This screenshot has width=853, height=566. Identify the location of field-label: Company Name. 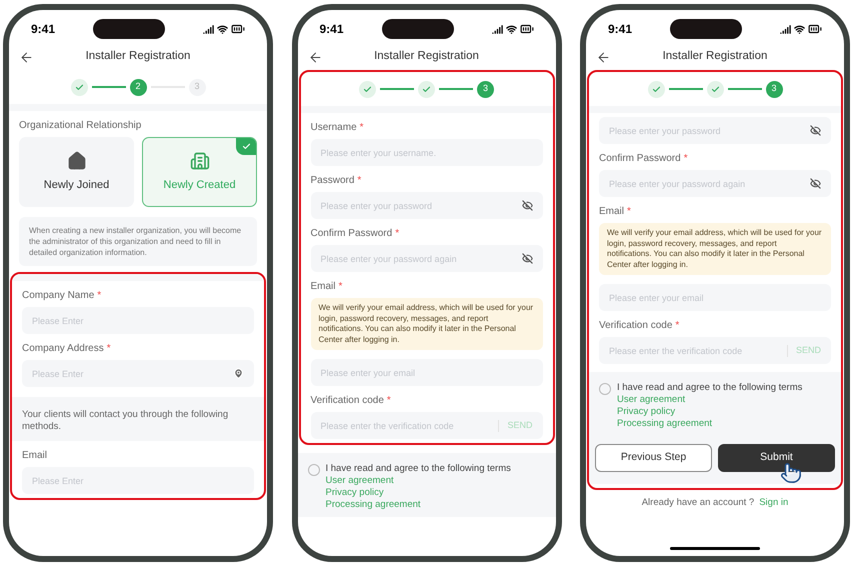
(58, 296).